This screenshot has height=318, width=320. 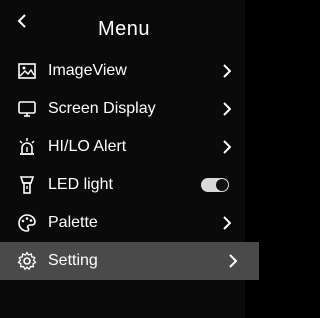 I want to click on menu-item-label: HI/LO Alert, so click(x=87, y=146).